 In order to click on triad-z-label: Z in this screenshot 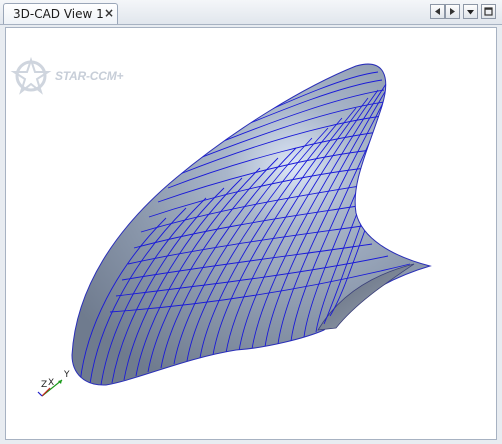, I will do `click(44, 385)`.